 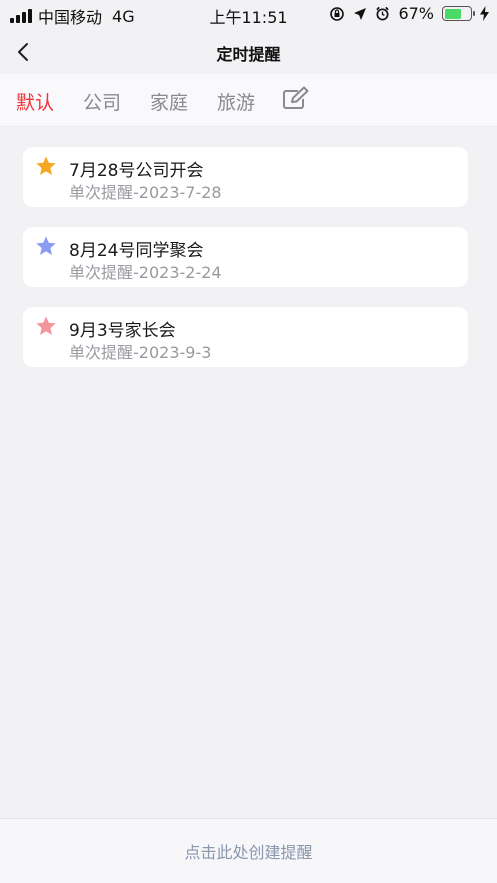 What do you see at coordinates (169, 101) in the screenshot?
I see `tab-family: 家庭` at bounding box center [169, 101].